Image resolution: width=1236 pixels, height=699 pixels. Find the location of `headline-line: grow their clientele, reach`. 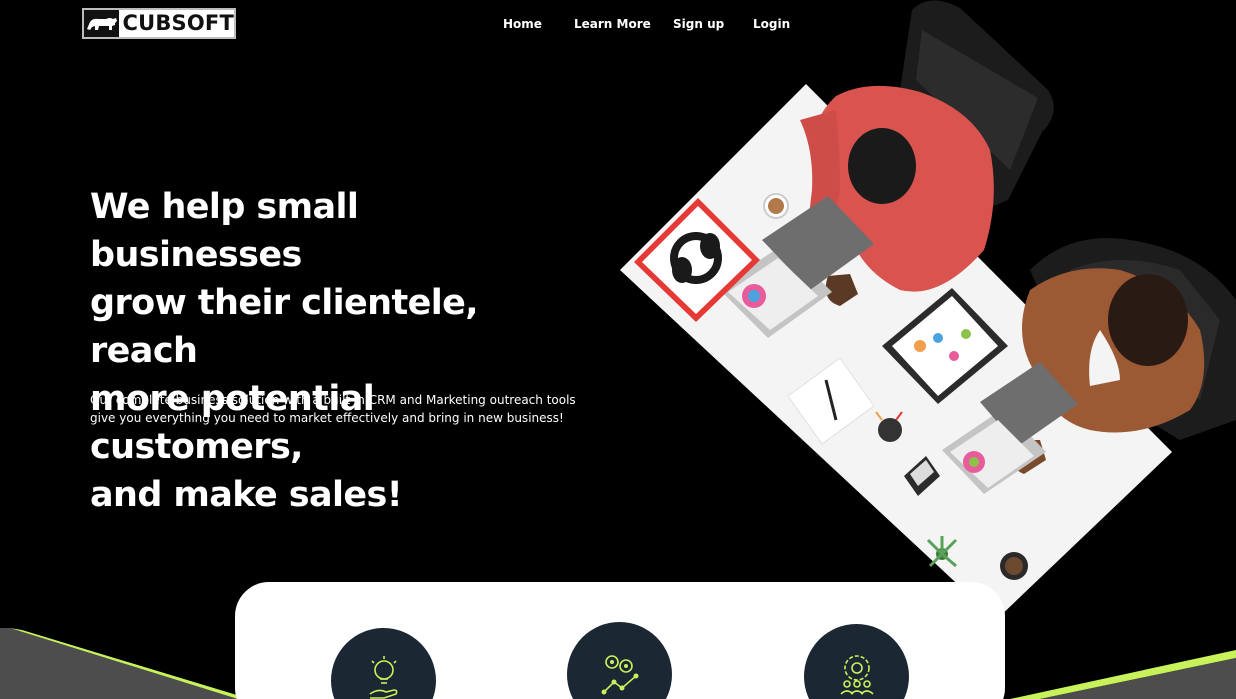

headline-line: grow their clientele, reach is located at coordinates (284, 327).